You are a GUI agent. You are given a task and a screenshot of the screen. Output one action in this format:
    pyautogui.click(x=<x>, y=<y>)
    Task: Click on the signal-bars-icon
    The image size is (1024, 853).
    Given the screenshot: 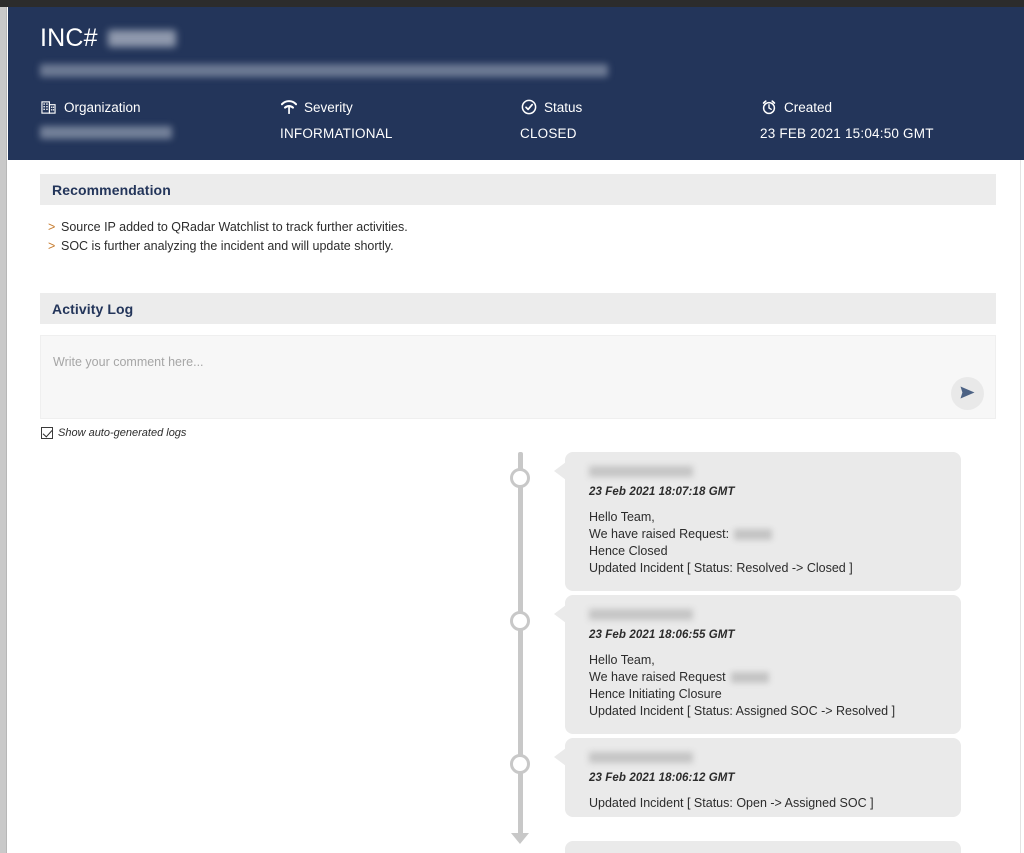 What is the action you would take?
    pyautogui.click(x=288, y=107)
    